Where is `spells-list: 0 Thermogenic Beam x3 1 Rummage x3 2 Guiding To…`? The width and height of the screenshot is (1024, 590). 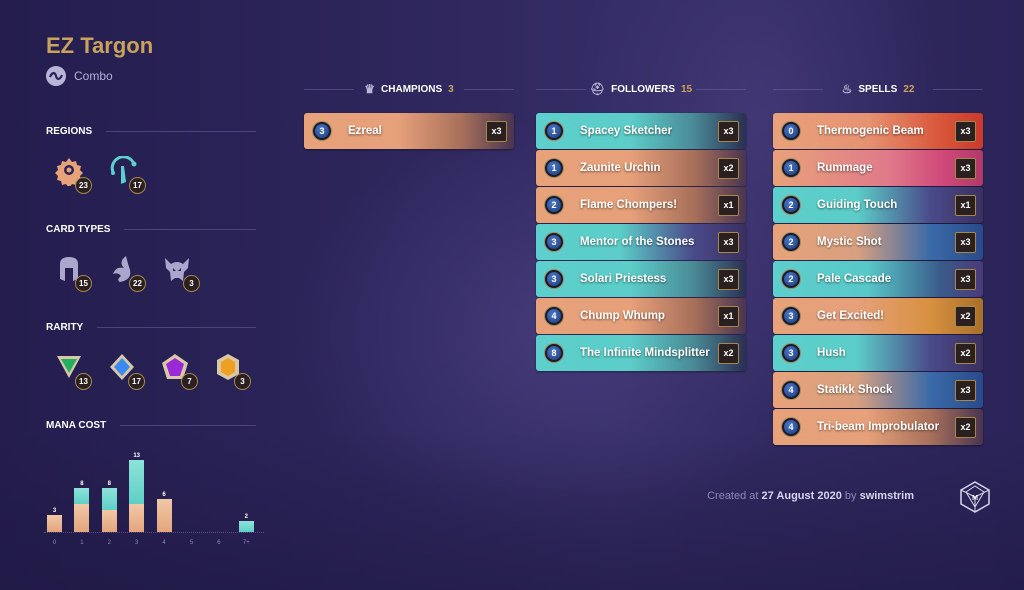
spells-list: 0 Thermogenic Beam x3 1 Rummage x3 2 Guiding To… is located at coordinates (878, 279).